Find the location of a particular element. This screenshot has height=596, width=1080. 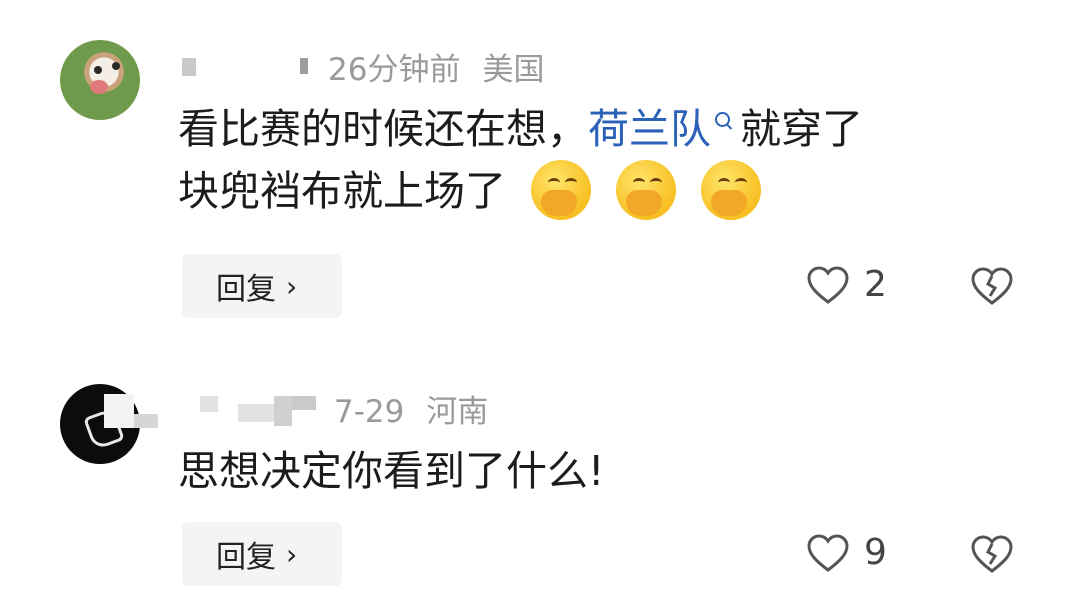

like-button: 9 is located at coordinates (846, 552).